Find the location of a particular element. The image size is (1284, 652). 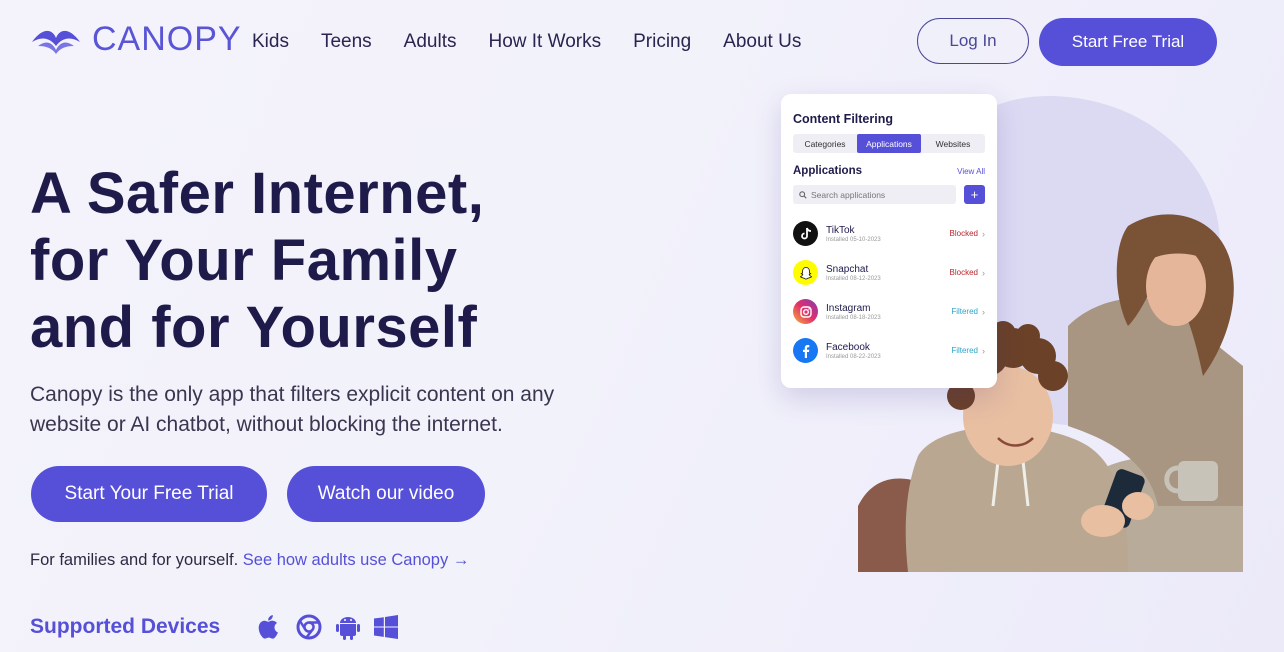

nav-teens: Teens is located at coordinates (346, 42).